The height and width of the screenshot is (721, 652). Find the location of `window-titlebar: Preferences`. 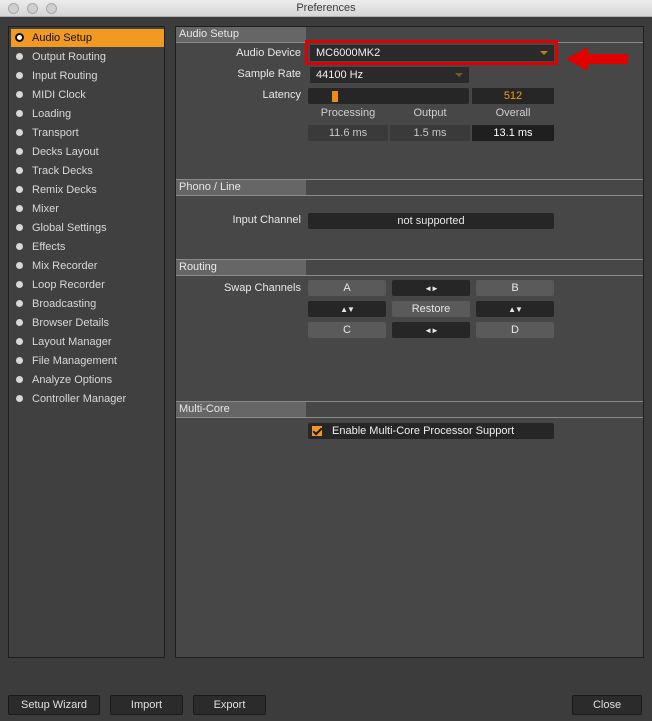

window-titlebar: Preferences is located at coordinates (326, 8).